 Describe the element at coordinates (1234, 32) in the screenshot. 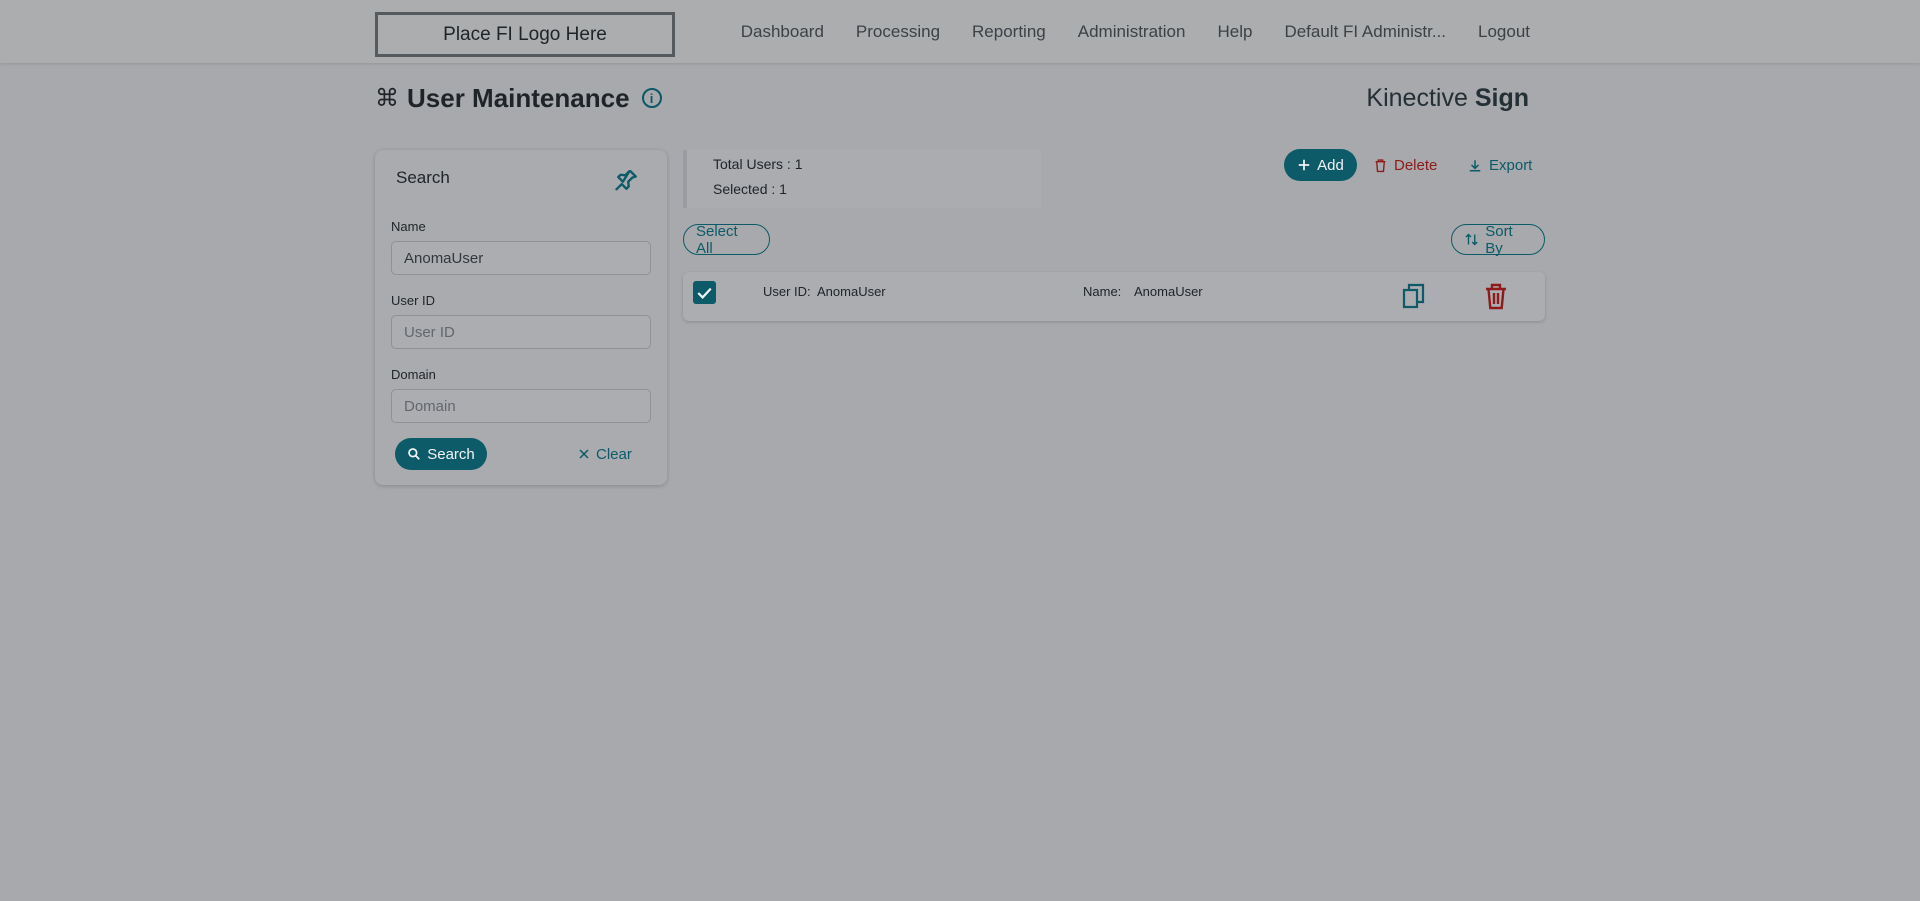

I see `nav-help: Help` at that location.